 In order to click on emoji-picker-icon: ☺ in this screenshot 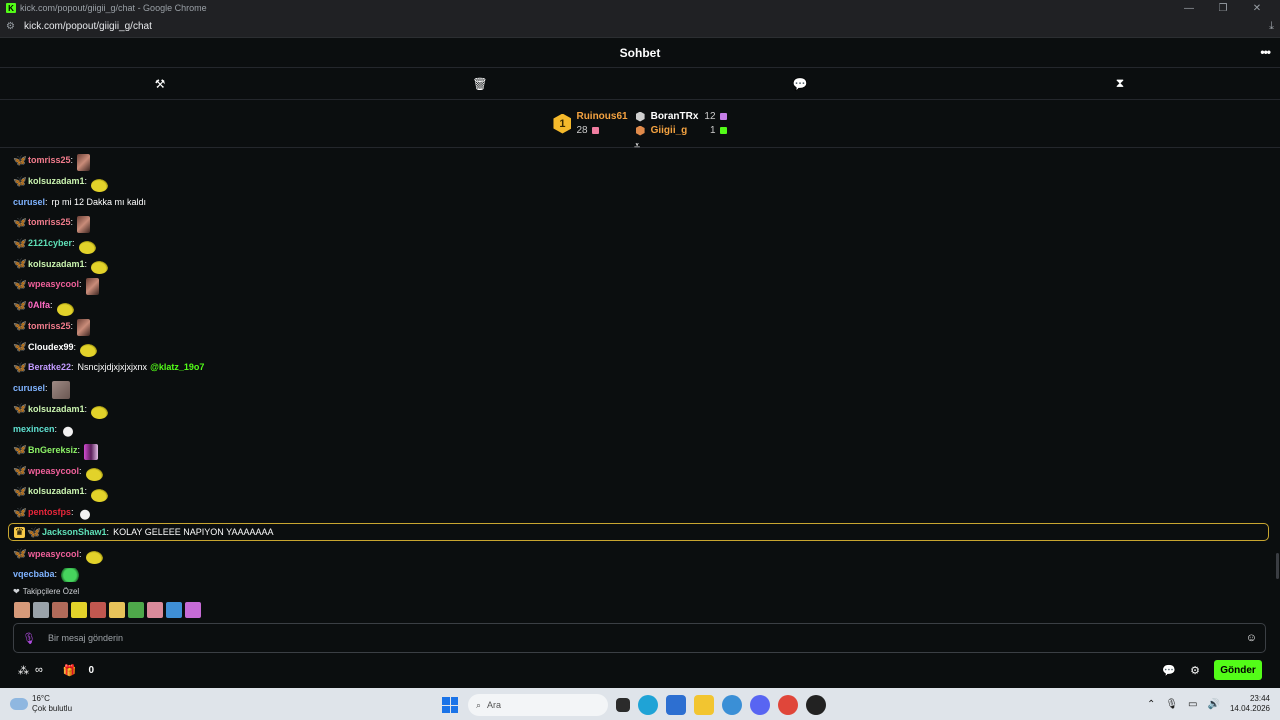, I will do `click(1251, 638)`.